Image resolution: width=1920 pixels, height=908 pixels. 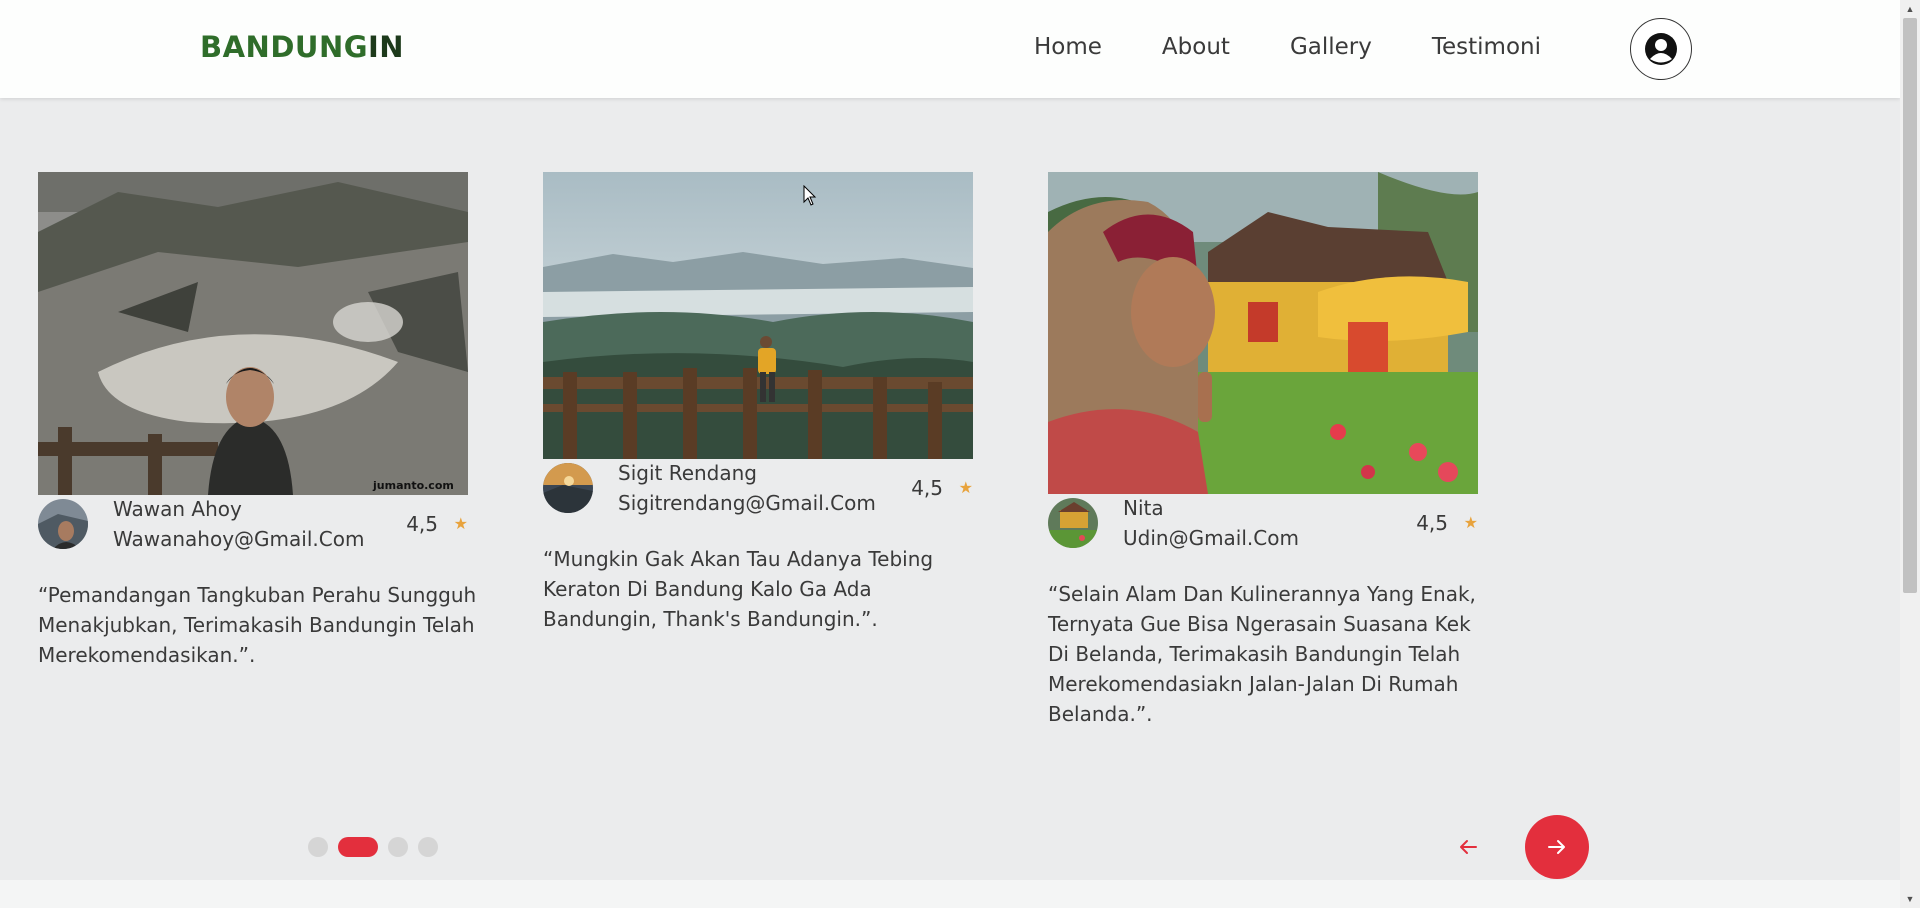 What do you see at coordinates (950, 49) in the screenshot?
I see `site-header: BANDUNGIN Home About Gallery Testimoni` at bounding box center [950, 49].